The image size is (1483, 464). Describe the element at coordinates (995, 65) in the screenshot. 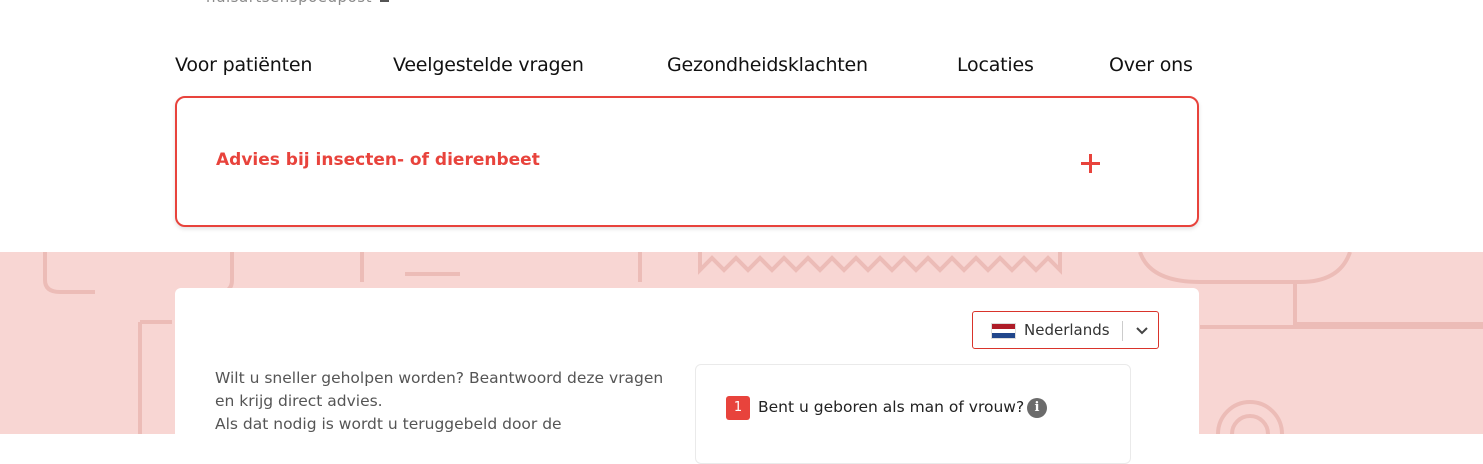

I see `nav-item-locaties: Locaties` at that location.